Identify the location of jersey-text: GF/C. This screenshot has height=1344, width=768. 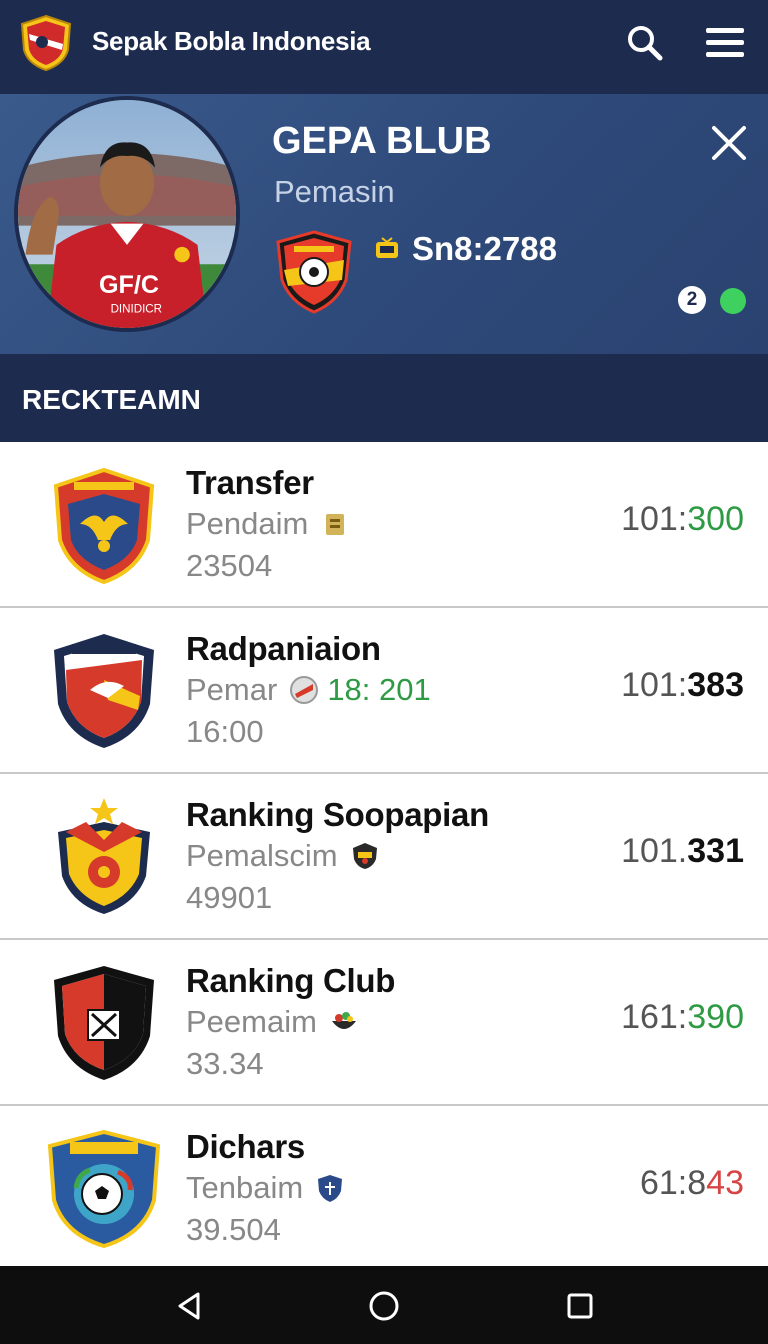
(129, 285).